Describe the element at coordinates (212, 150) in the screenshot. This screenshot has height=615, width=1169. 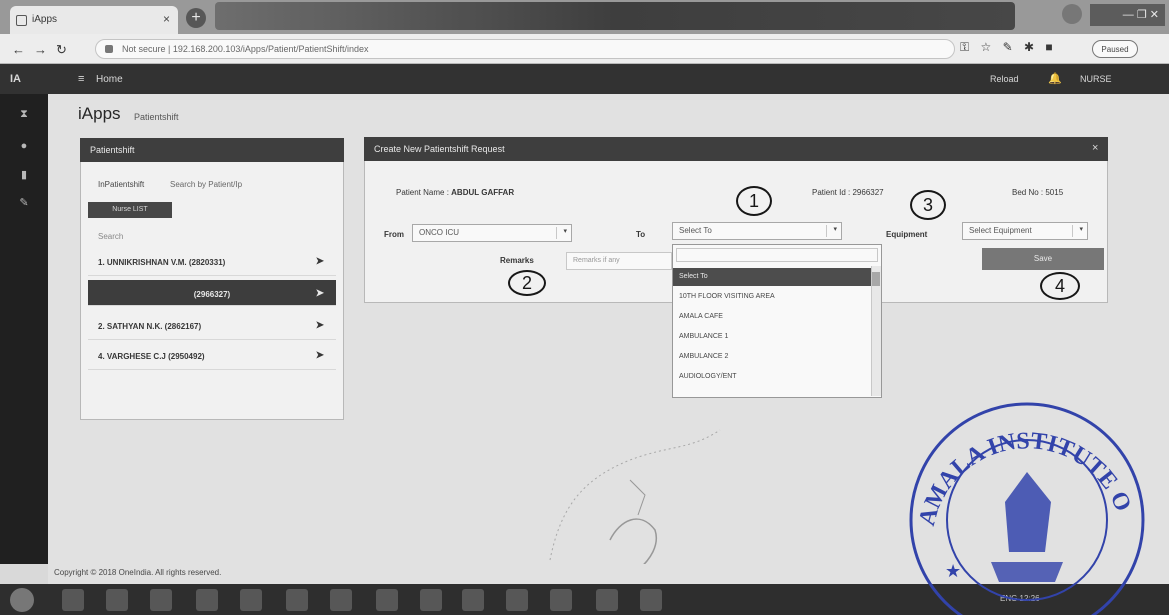
I see `patient-list-header: Patientshift` at that location.